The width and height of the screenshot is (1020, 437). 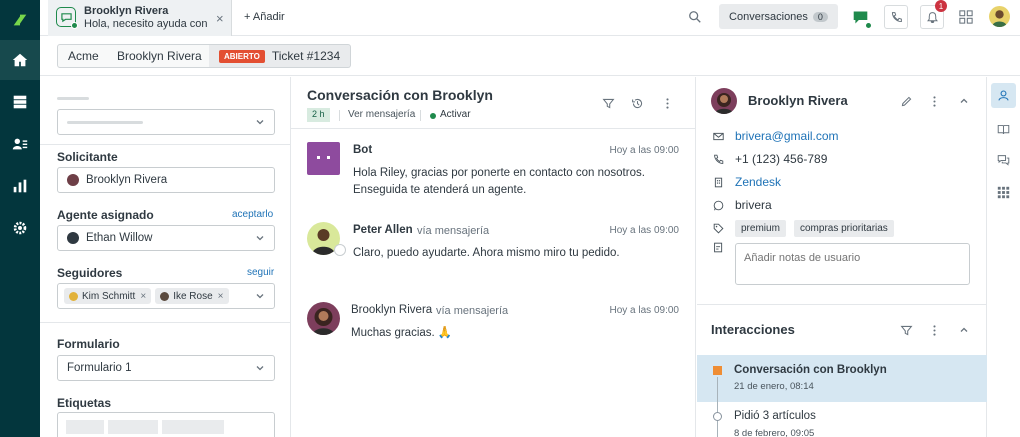 What do you see at coordinates (717, 370) in the screenshot?
I see `conversation-marker-icon` at bounding box center [717, 370].